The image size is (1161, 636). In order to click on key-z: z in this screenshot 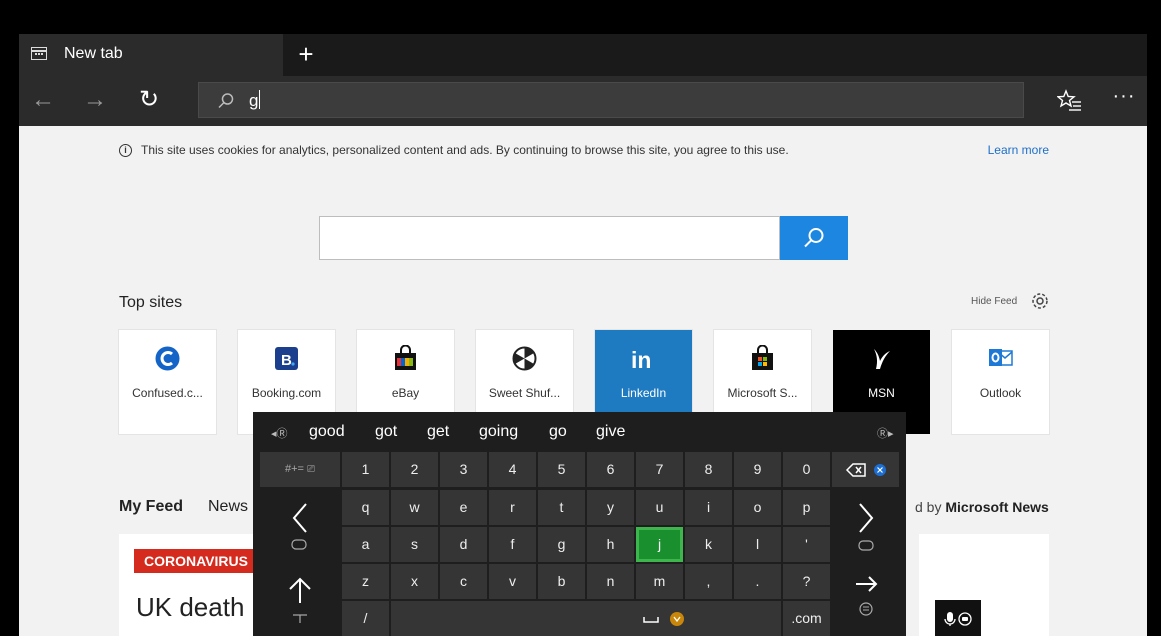, I will do `click(365, 581)`.